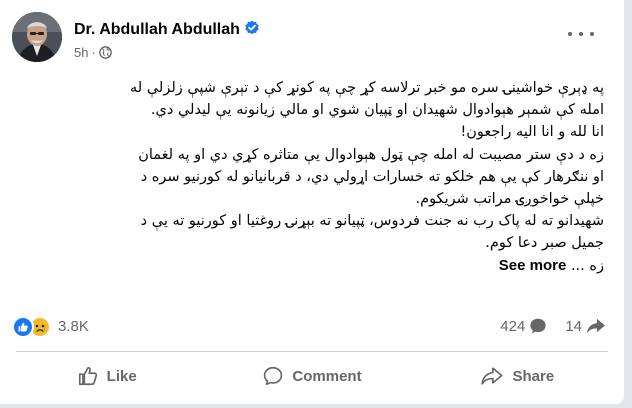  What do you see at coordinates (533, 265) in the screenshot?
I see `see-more-link: See more` at bounding box center [533, 265].